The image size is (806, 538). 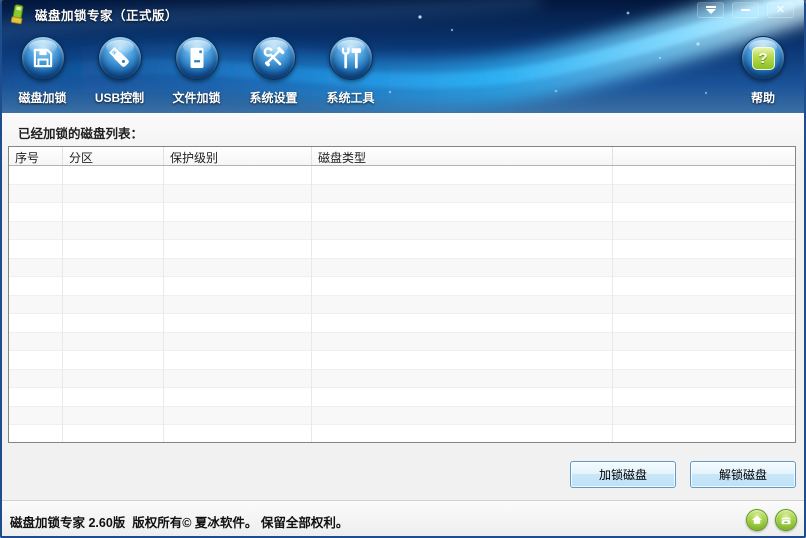 I want to click on column-header-index: 序号, so click(x=36, y=156).